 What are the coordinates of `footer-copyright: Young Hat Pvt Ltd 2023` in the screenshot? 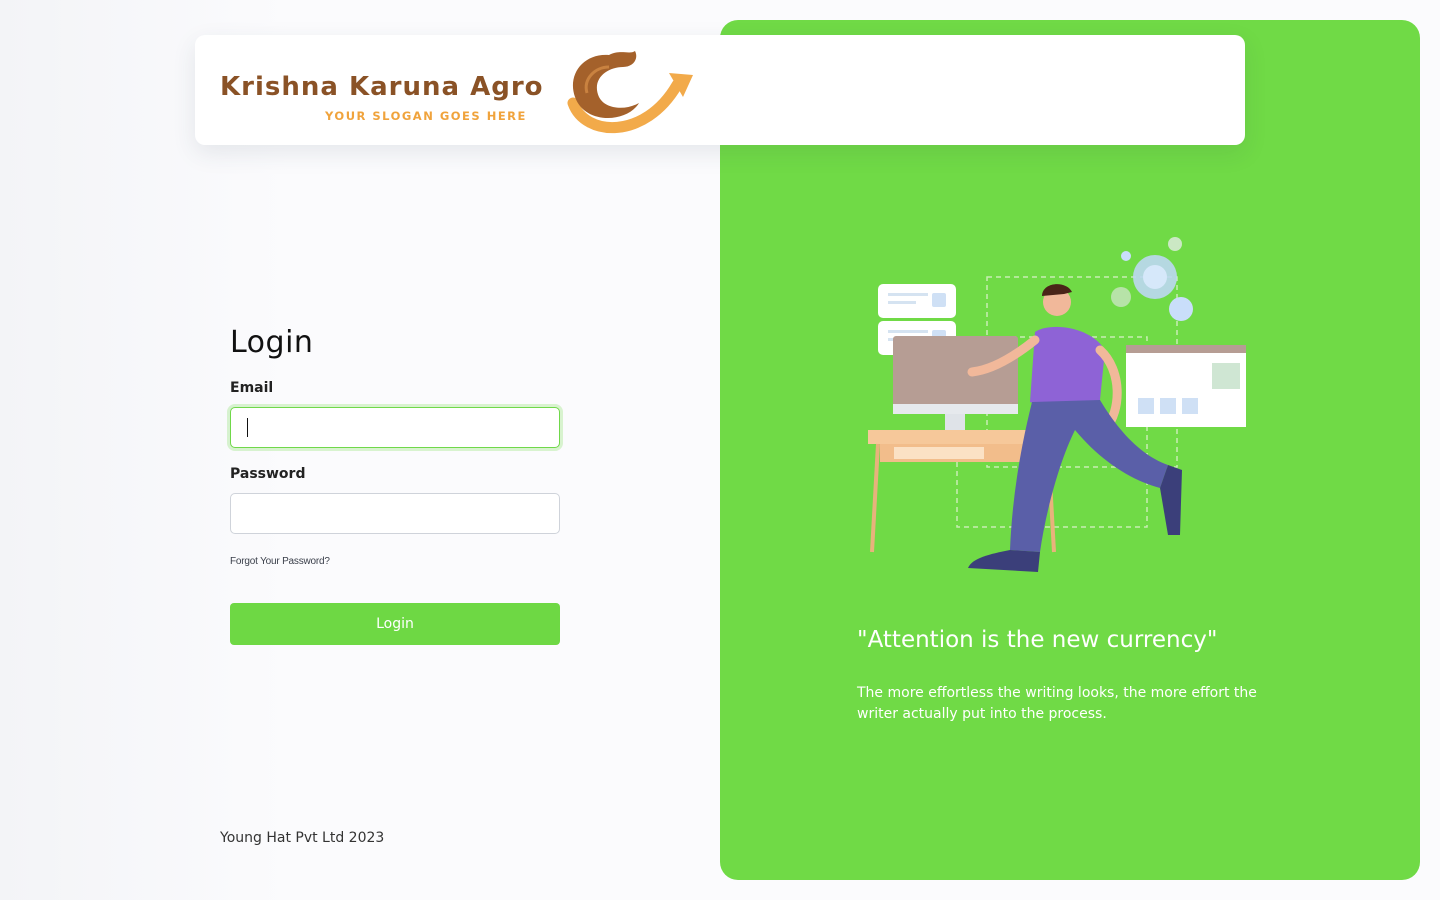 It's located at (302, 838).